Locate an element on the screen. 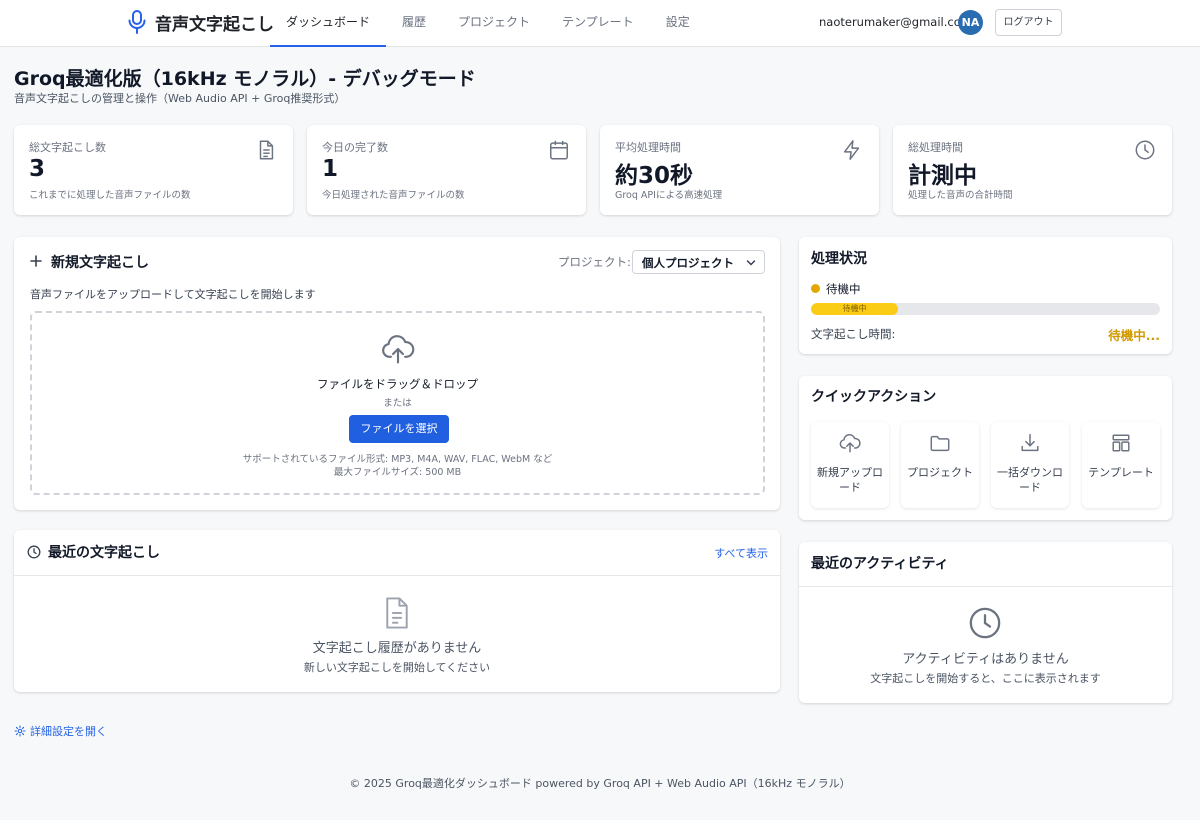 This screenshot has height=820, width=1200. stat-caption: 処理した音声の合計時間 is located at coordinates (960, 195).